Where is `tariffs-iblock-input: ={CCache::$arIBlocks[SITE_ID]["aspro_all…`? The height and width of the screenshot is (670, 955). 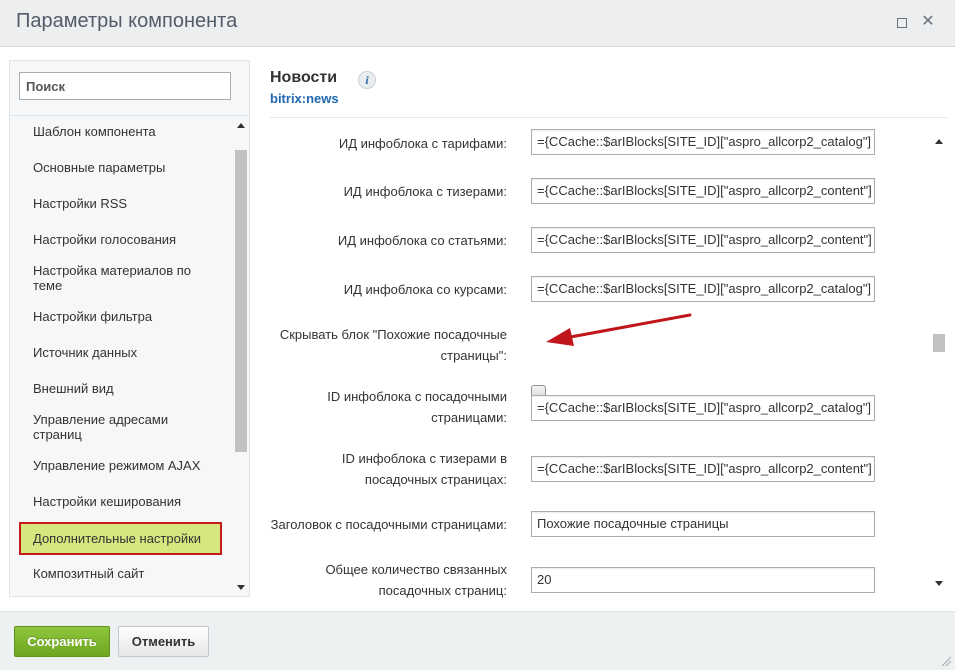 tariffs-iblock-input: ={CCache::$arIBlocks[SITE_ID]["aspro_all… is located at coordinates (703, 142).